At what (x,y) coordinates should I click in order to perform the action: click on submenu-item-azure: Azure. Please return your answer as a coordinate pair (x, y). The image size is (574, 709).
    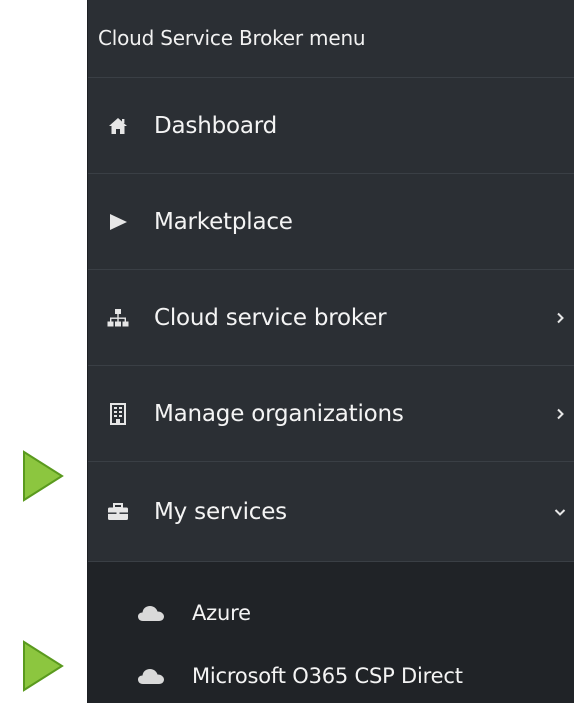
    Looking at the image, I should click on (331, 613).